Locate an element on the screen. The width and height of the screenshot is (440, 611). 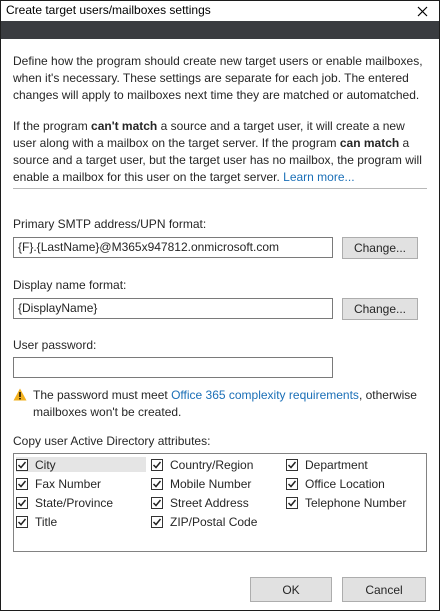
password-label: User password: is located at coordinates (55, 345).